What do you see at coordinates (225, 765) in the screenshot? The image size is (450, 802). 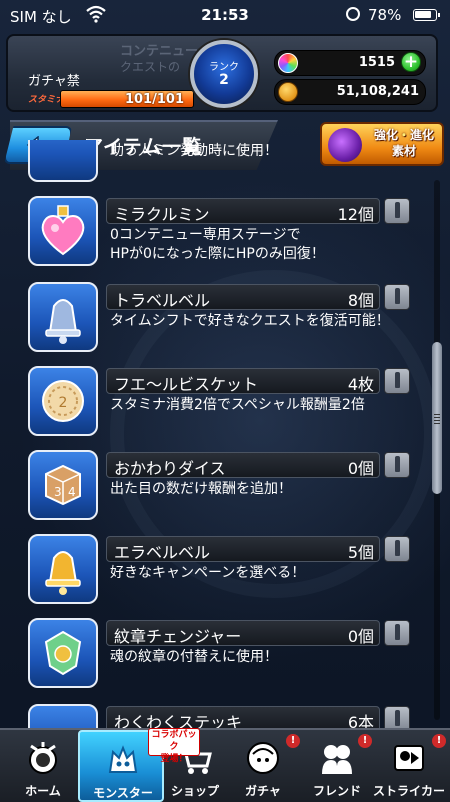 I see `bottom-nav: ホーム モンスター ショップ ガチャ ! フレンド ! ストライカー !` at bounding box center [225, 765].